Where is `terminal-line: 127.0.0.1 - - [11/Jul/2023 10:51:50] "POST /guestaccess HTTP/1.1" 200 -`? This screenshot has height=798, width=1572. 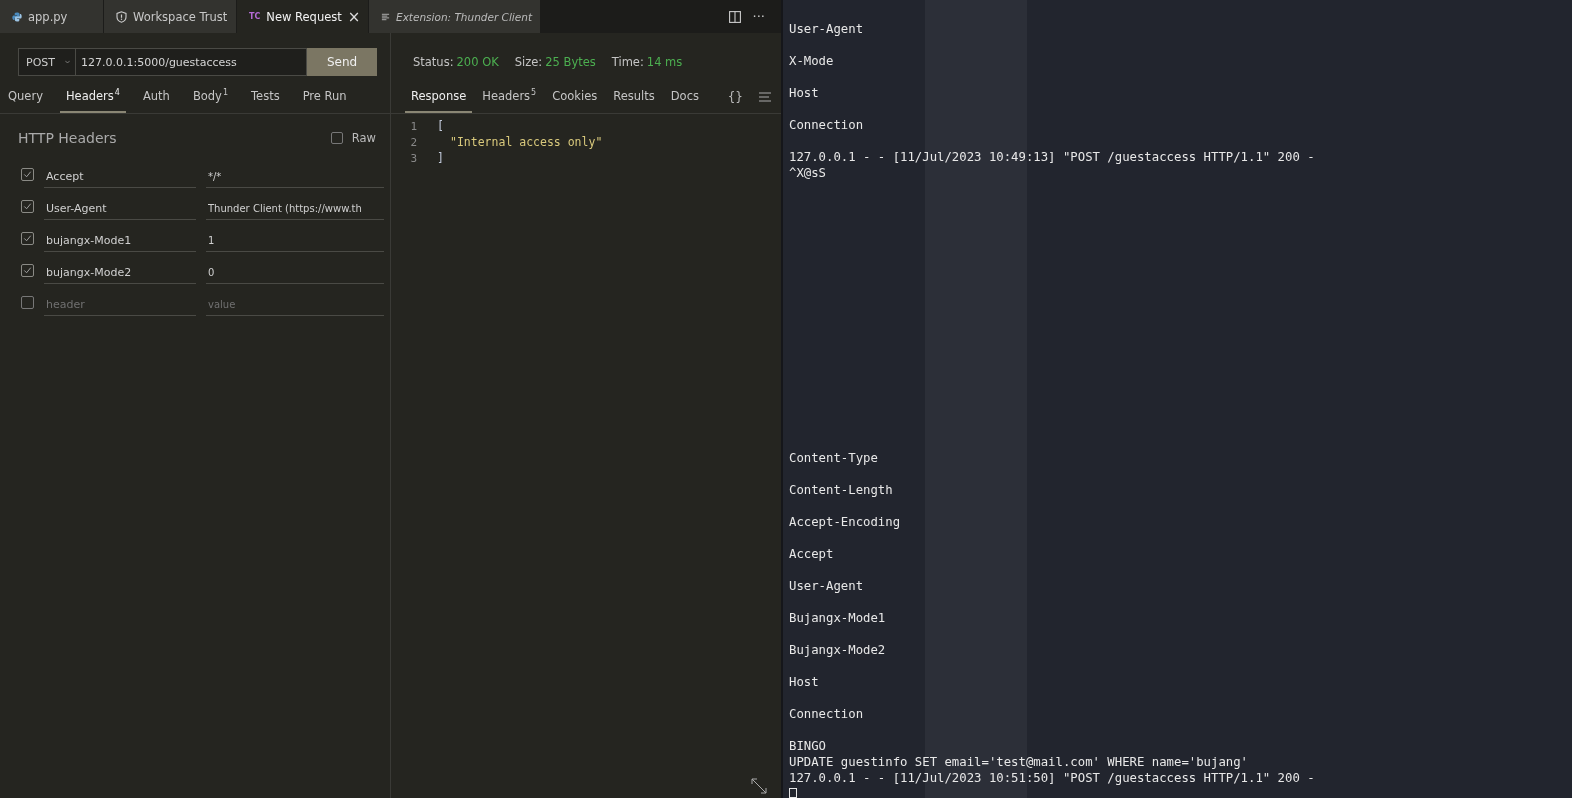 terminal-line: 127.0.0.1 - - [11/Jul/2023 10:51:50] "POST /guestaccess HTTP/1.1" 200 - is located at coordinates (1052, 778).